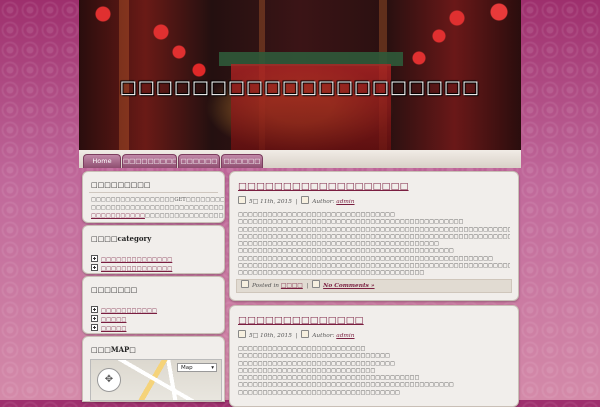 The image size is (600, 407). I want to click on sidebar-widget-map: □□□MAP□ ✥ Map ▾, so click(153, 369).